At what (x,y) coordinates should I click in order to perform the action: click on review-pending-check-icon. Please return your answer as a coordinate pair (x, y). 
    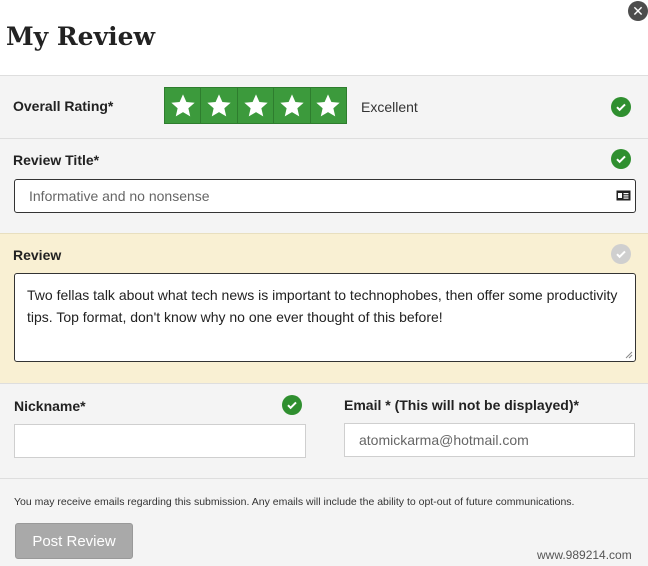
    Looking at the image, I should click on (621, 254).